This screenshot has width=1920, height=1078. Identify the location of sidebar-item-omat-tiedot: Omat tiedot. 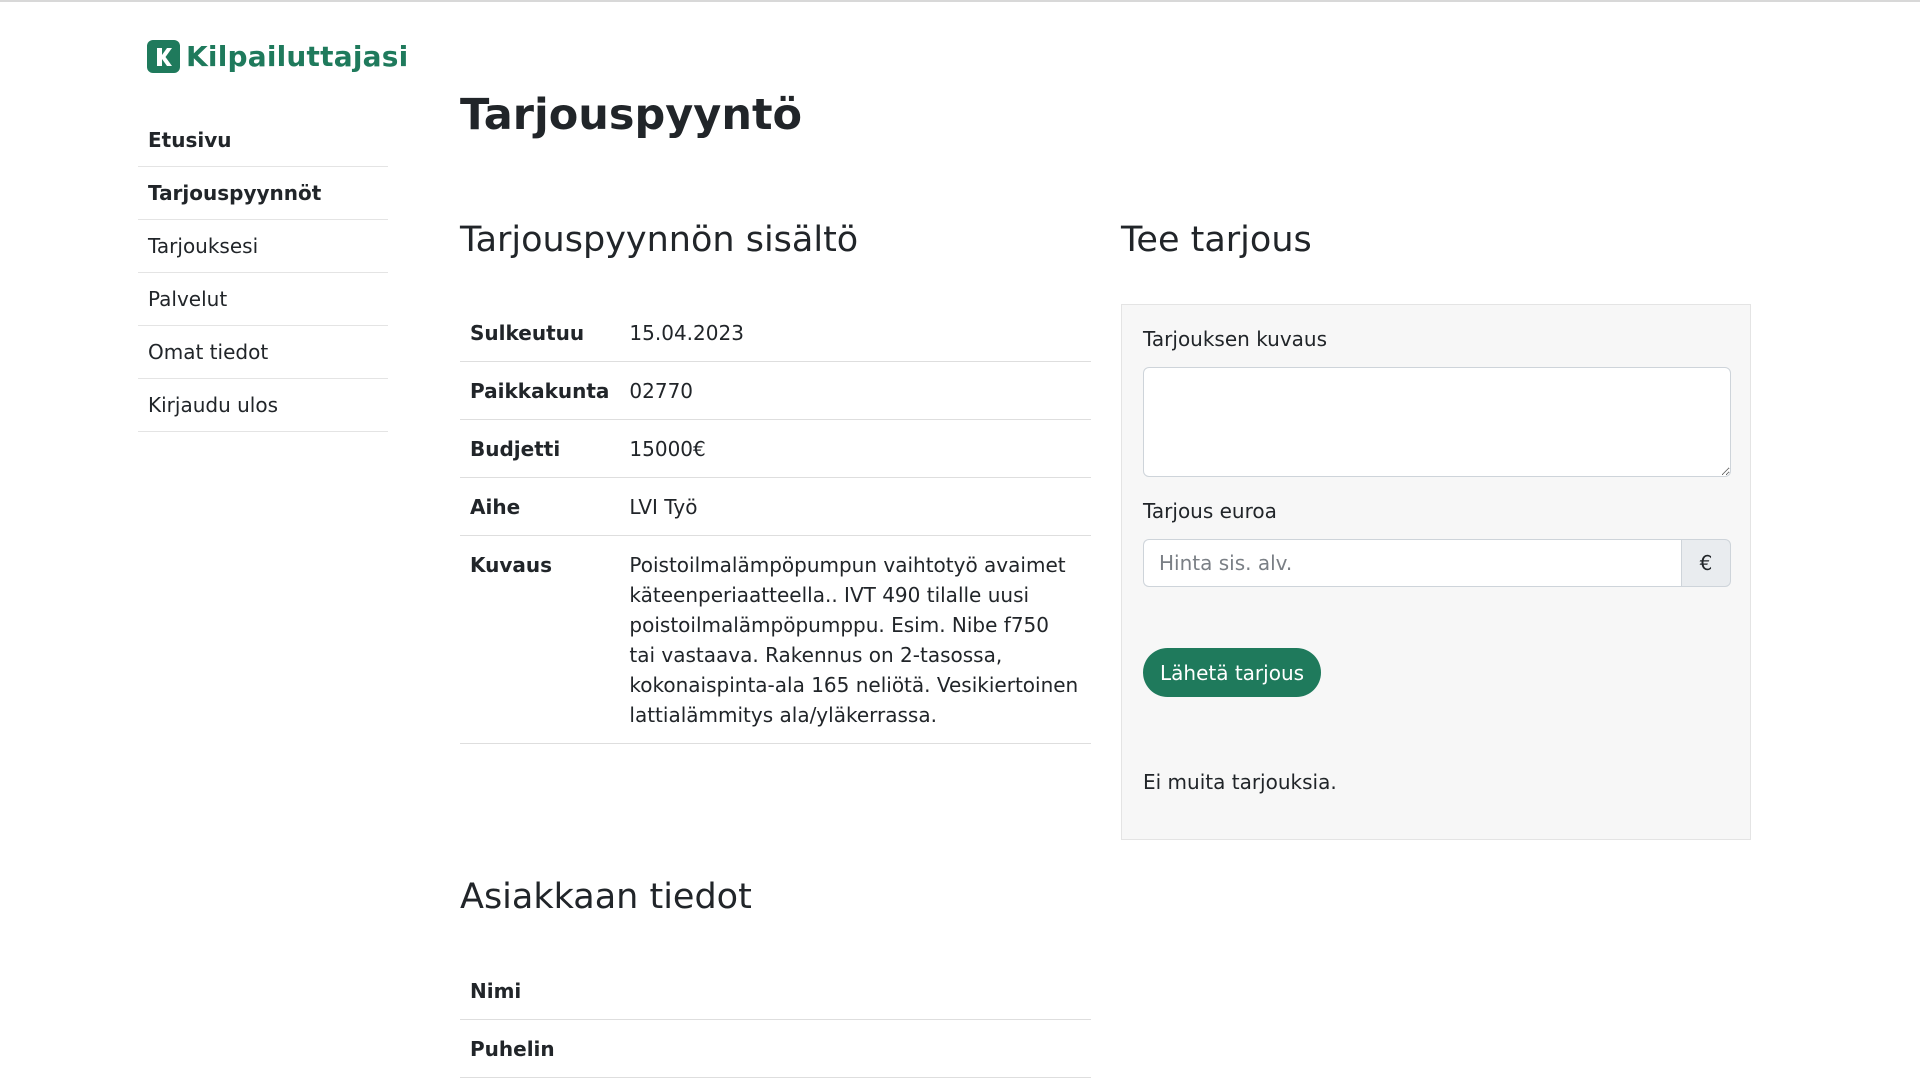
(263, 352).